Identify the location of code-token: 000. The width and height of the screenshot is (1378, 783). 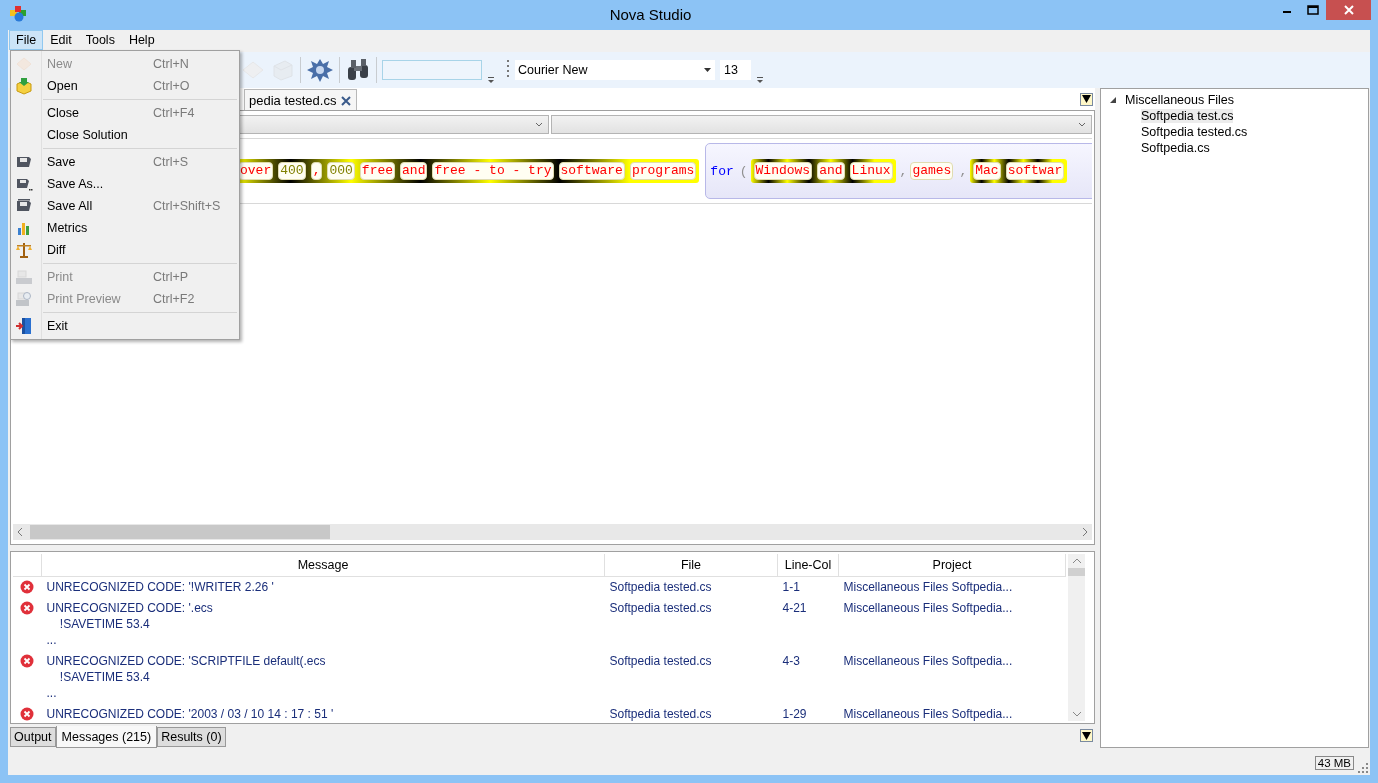
(341, 171).